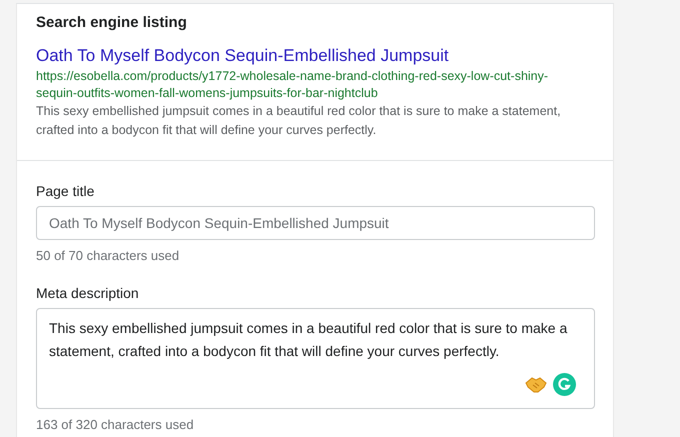 The width and height of the screenshot is (680, 437). What do you see at coordinates (66, 191) in the screenshot?
I see `field-label: Page title` at bounding box center [66, 191].